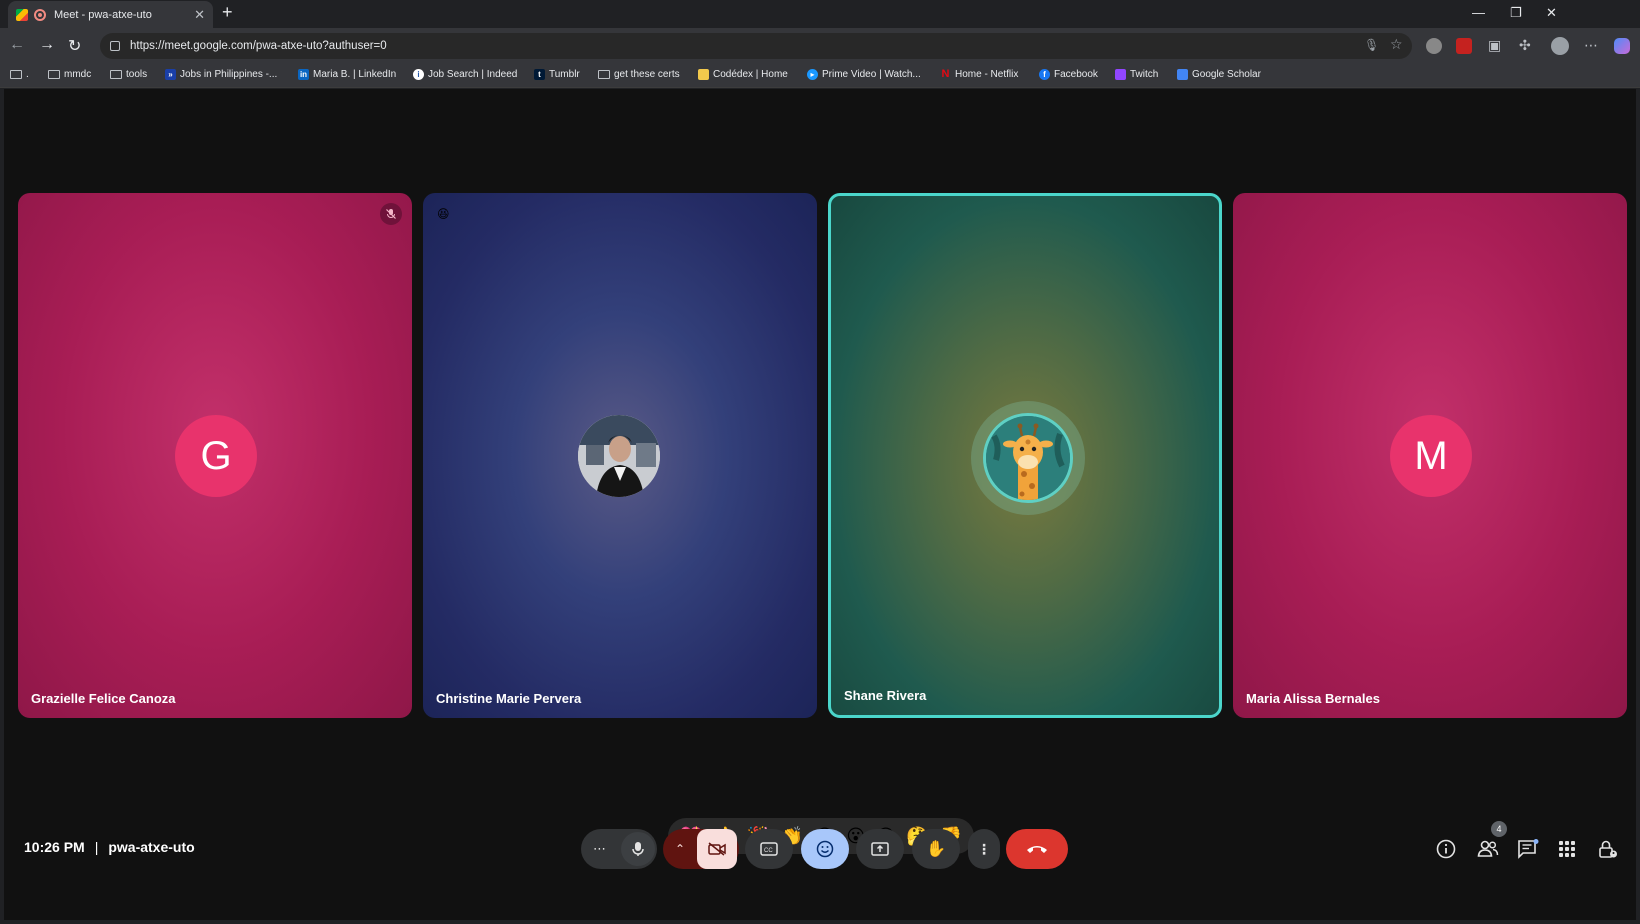 The width and height of the screenshot is (1640, 924). What do you see at coordinates (347, 74) in the screenshot?
I see `bookmark-linkedin: in Maria B. | LinkedIn` at bounding box center [347, 74].